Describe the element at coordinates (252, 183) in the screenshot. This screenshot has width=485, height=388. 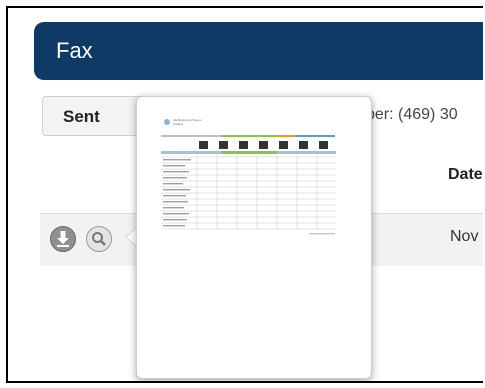
I see `document-thumbnail: GE Business Phones Catalog` at that location.